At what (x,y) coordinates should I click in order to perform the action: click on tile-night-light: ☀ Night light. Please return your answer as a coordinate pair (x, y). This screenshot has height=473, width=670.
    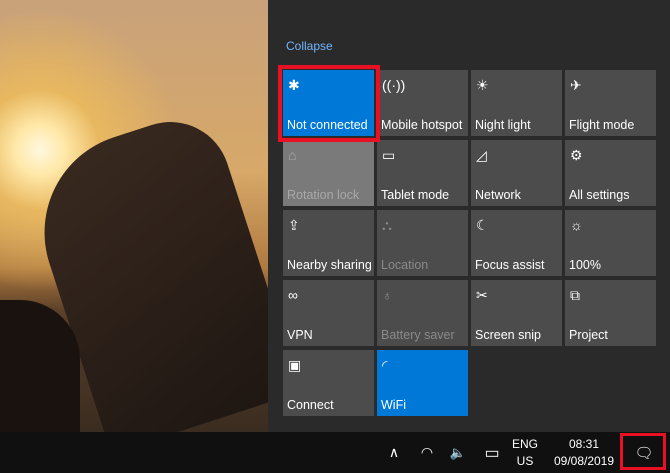
    Looking at the image, I should click on (516, 103).